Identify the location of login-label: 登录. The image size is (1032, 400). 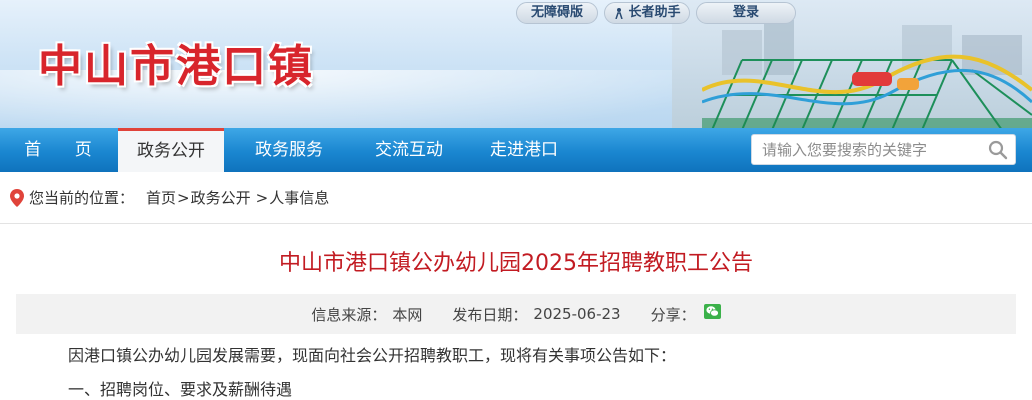
(745, 12).